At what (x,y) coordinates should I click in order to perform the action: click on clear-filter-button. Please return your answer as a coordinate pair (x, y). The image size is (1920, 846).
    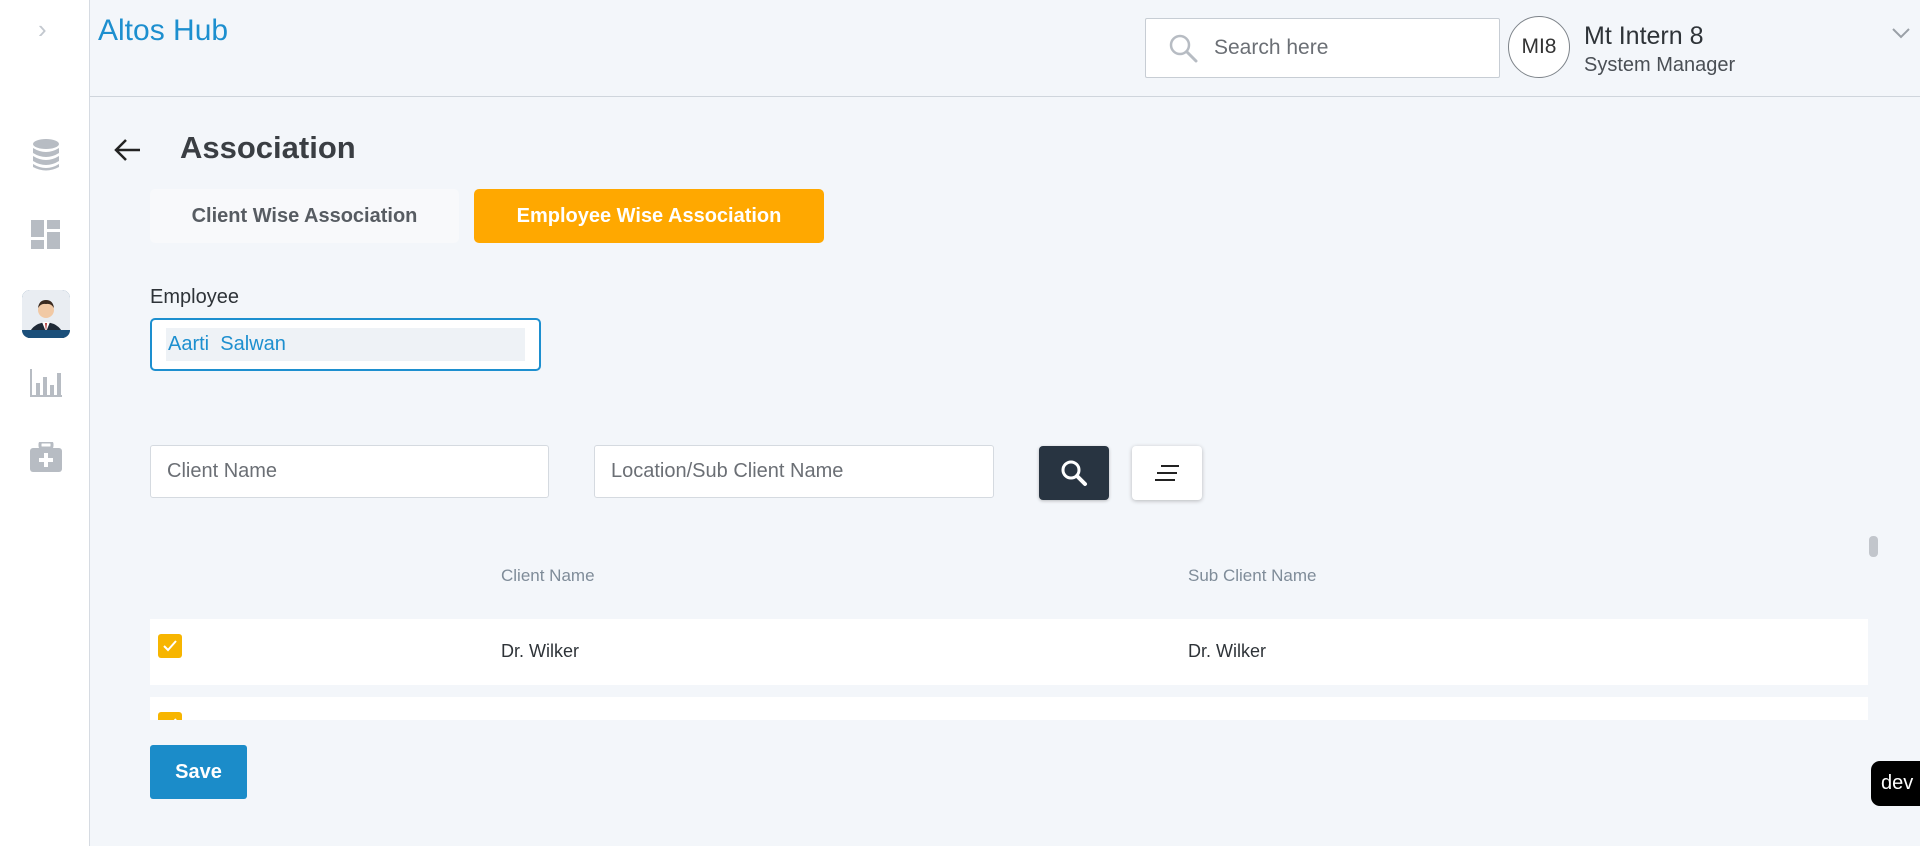
    Looking at the image, I should click on (1167, 473).